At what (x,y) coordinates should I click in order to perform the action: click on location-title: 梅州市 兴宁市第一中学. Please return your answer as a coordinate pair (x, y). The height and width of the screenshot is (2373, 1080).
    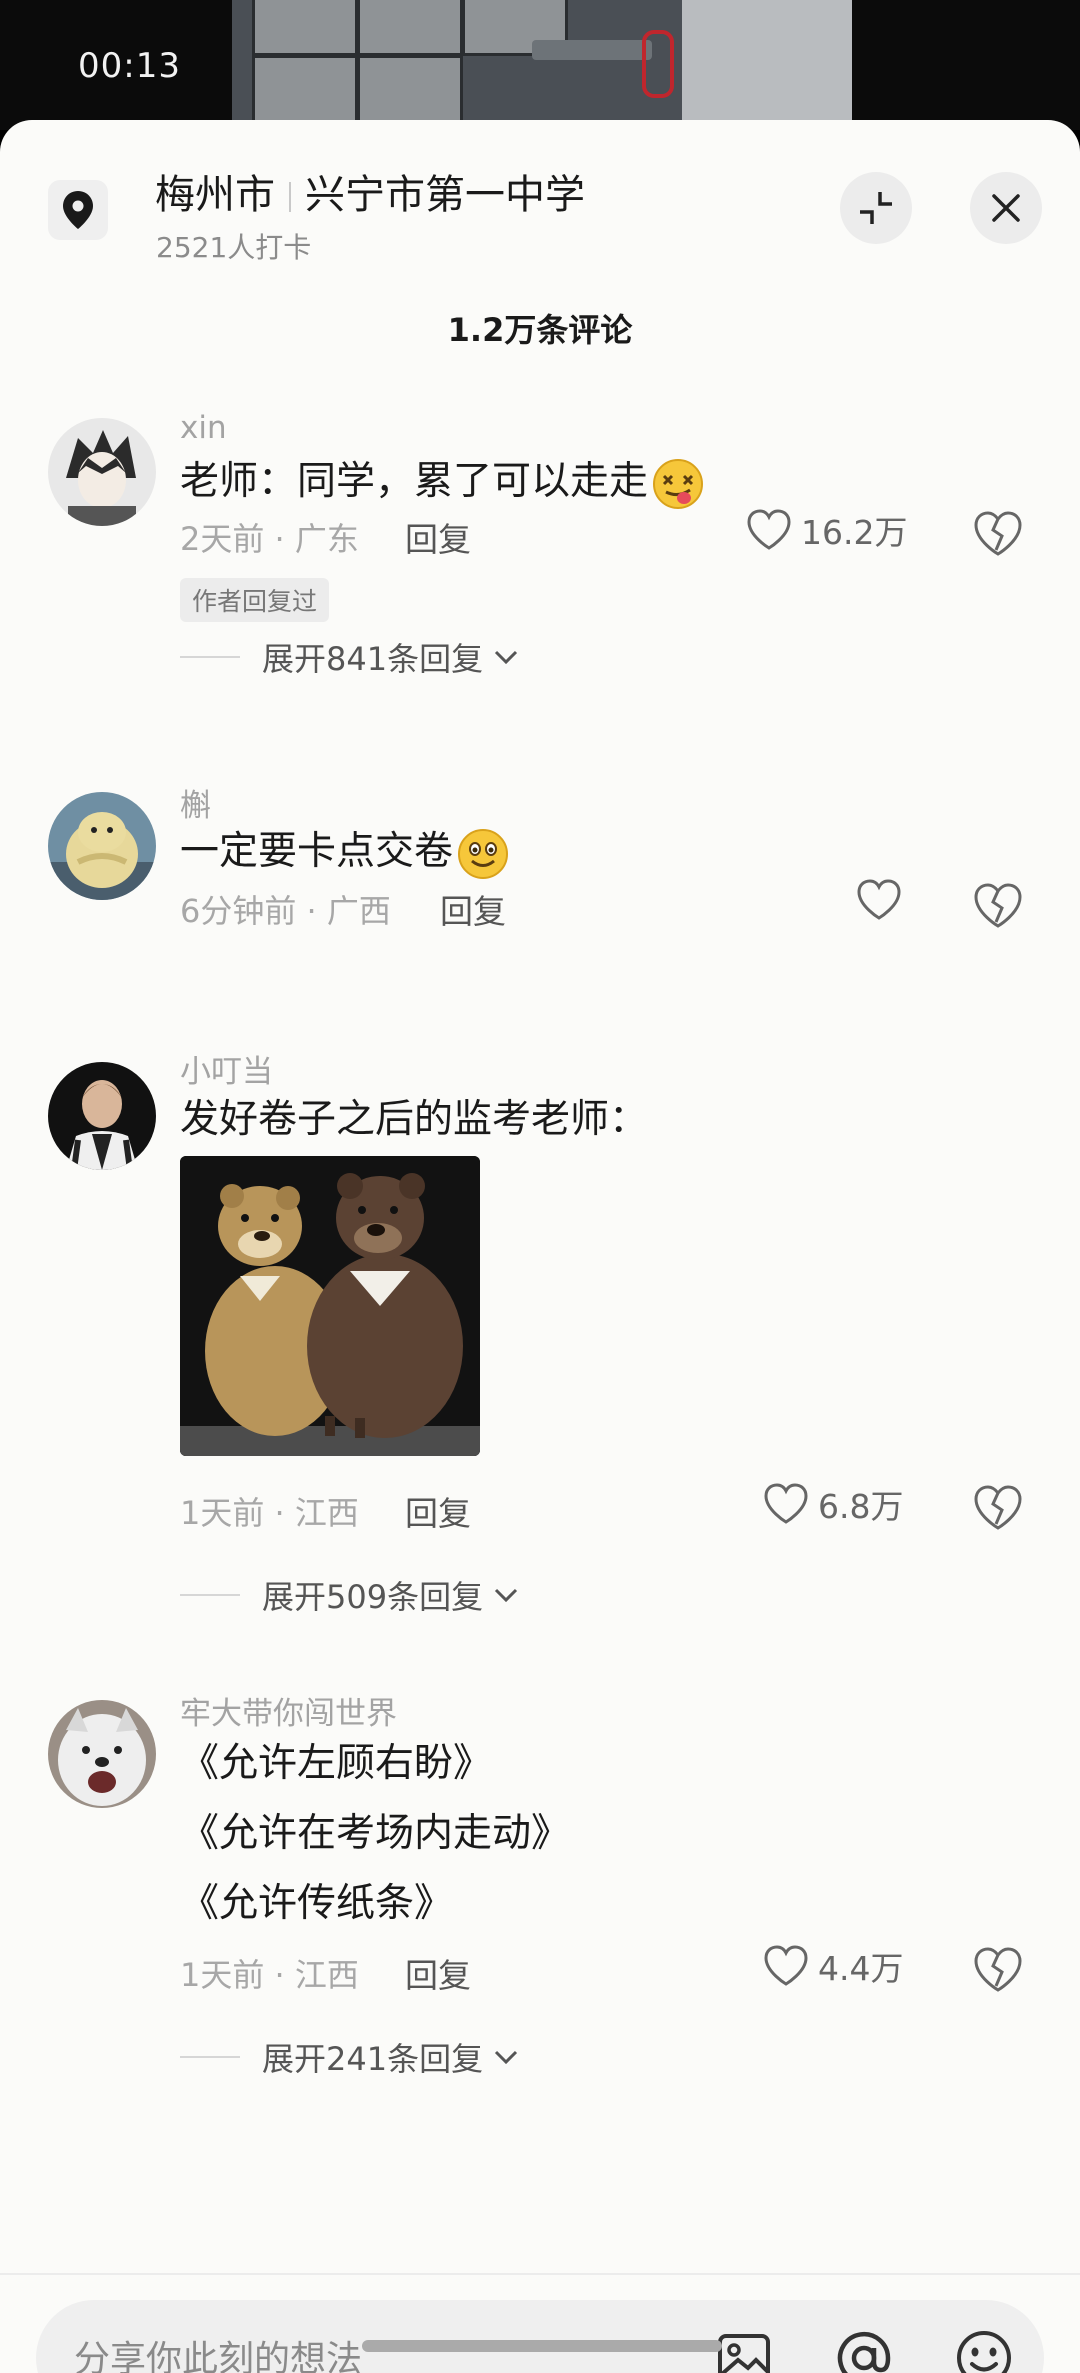
    Looking at the image, I should click on (370, 191).